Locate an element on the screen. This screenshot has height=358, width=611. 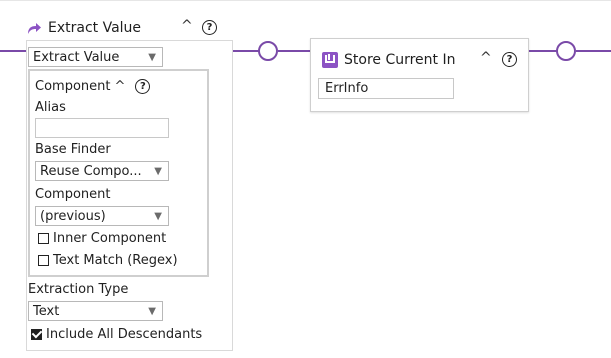
extract-value-header: Extract Value is located at coordinates (83, 28).